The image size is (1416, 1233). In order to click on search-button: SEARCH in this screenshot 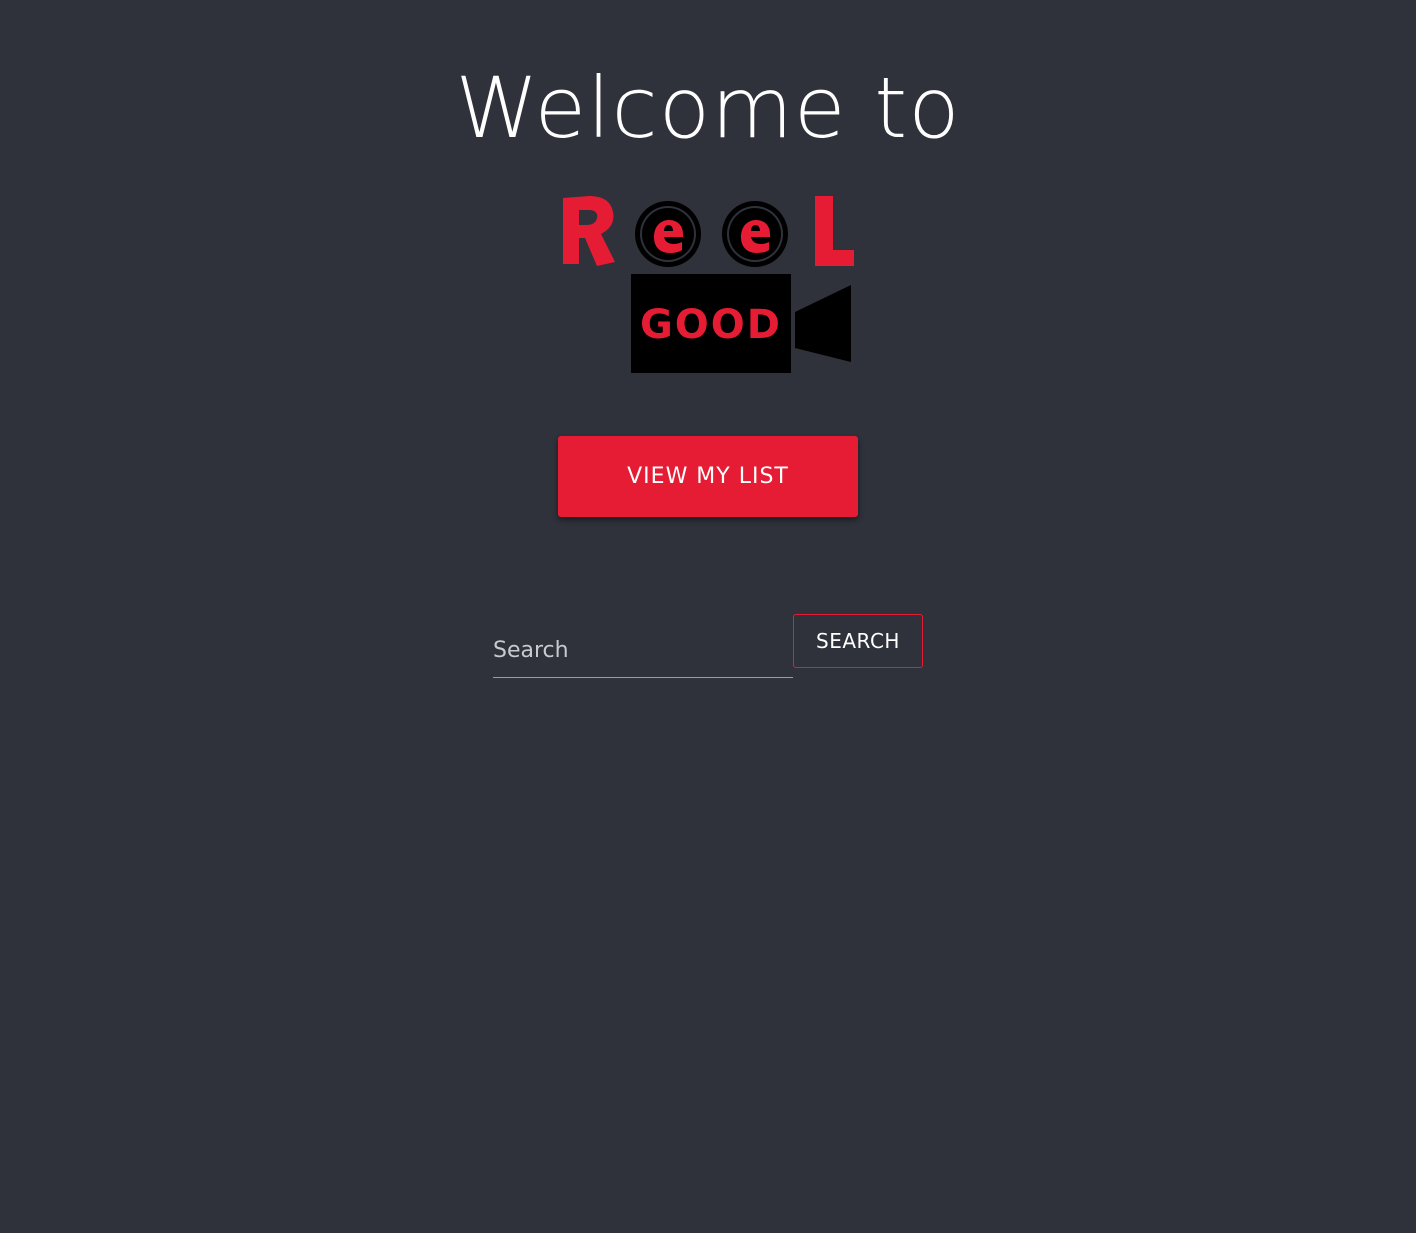, I will do `click(858, 641)`.